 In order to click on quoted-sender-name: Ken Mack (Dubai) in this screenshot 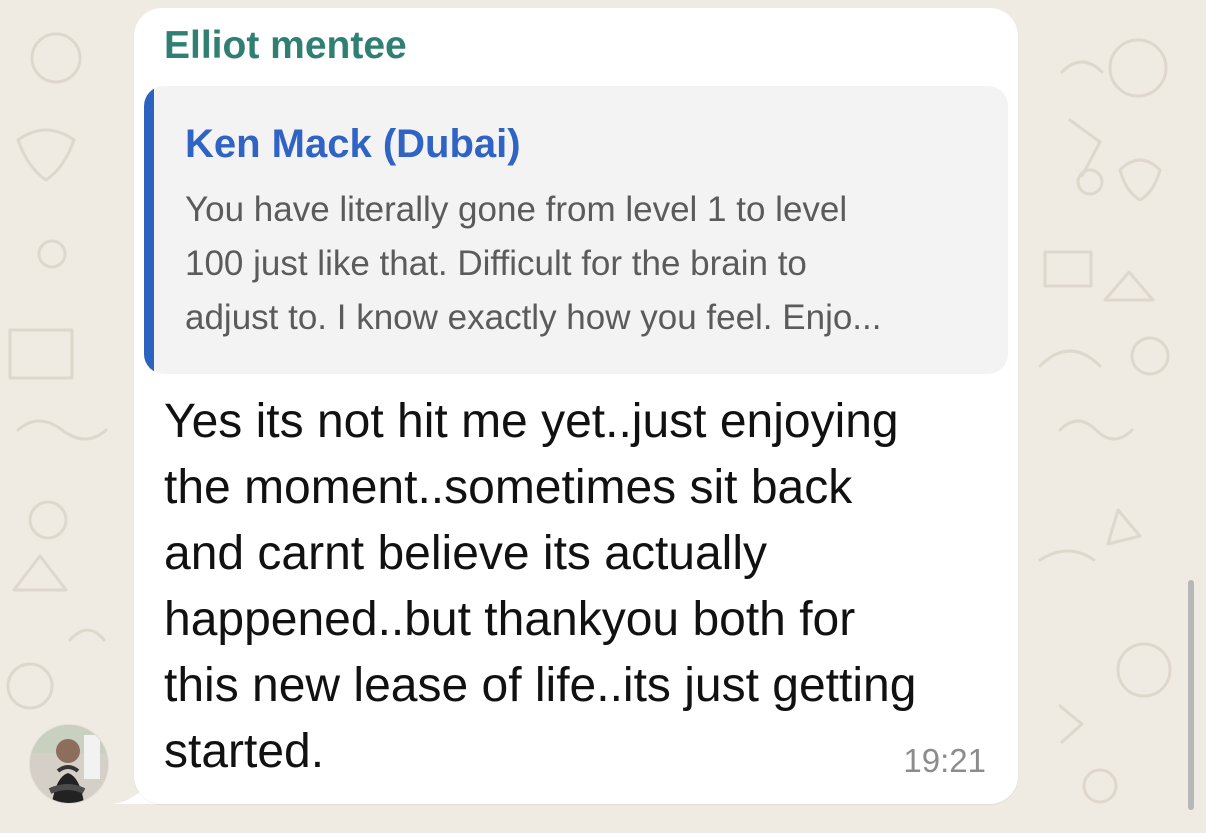, I will do `click(353, 144)`.